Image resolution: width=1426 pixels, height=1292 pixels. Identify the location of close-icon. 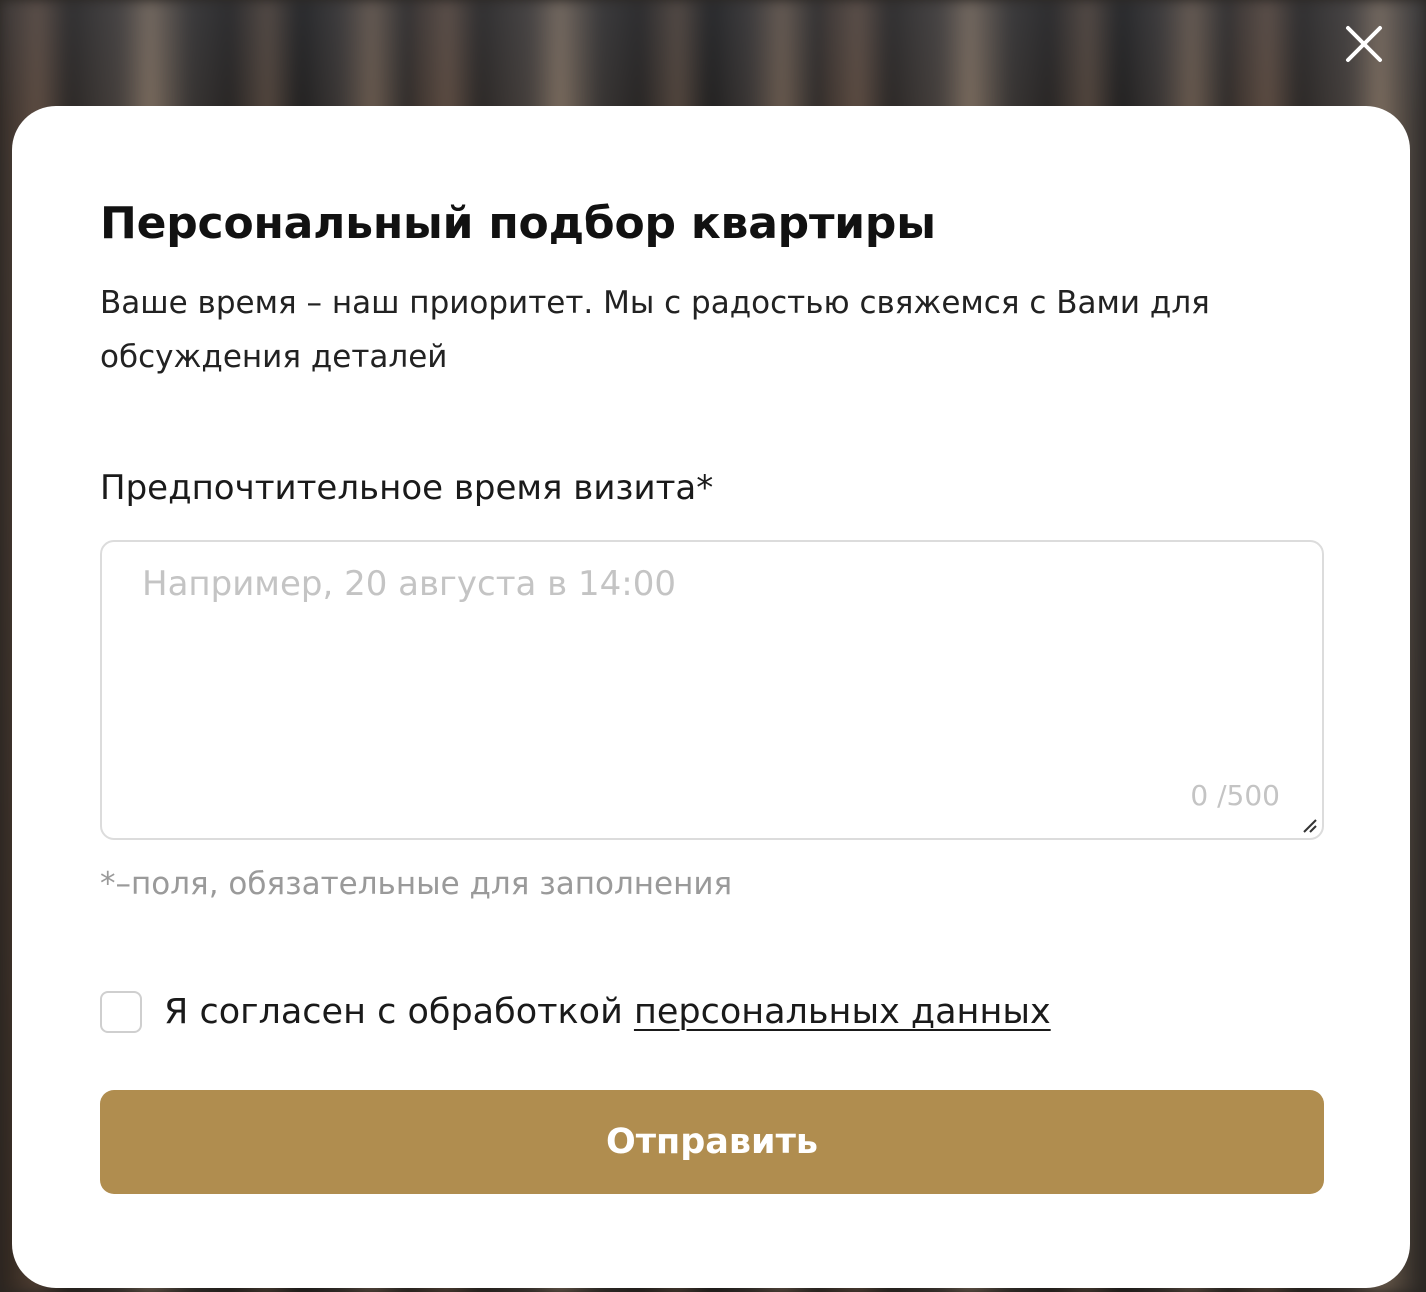
(1364, 44).